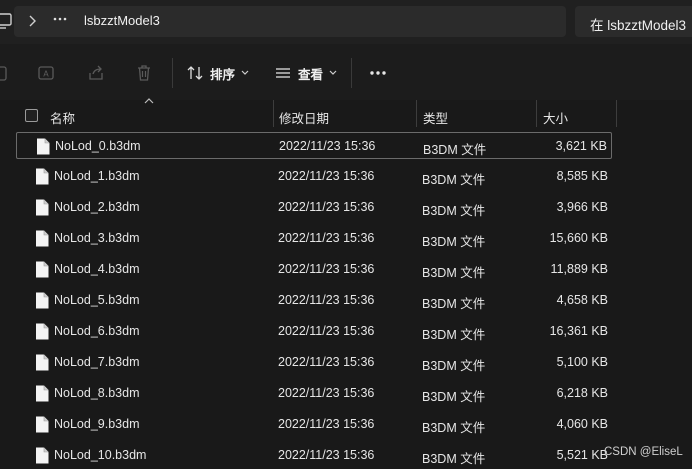  What do you see at coordinates (144, 73) in the screenshot?
I see `delete-icon` at bounding box center [144, 73].